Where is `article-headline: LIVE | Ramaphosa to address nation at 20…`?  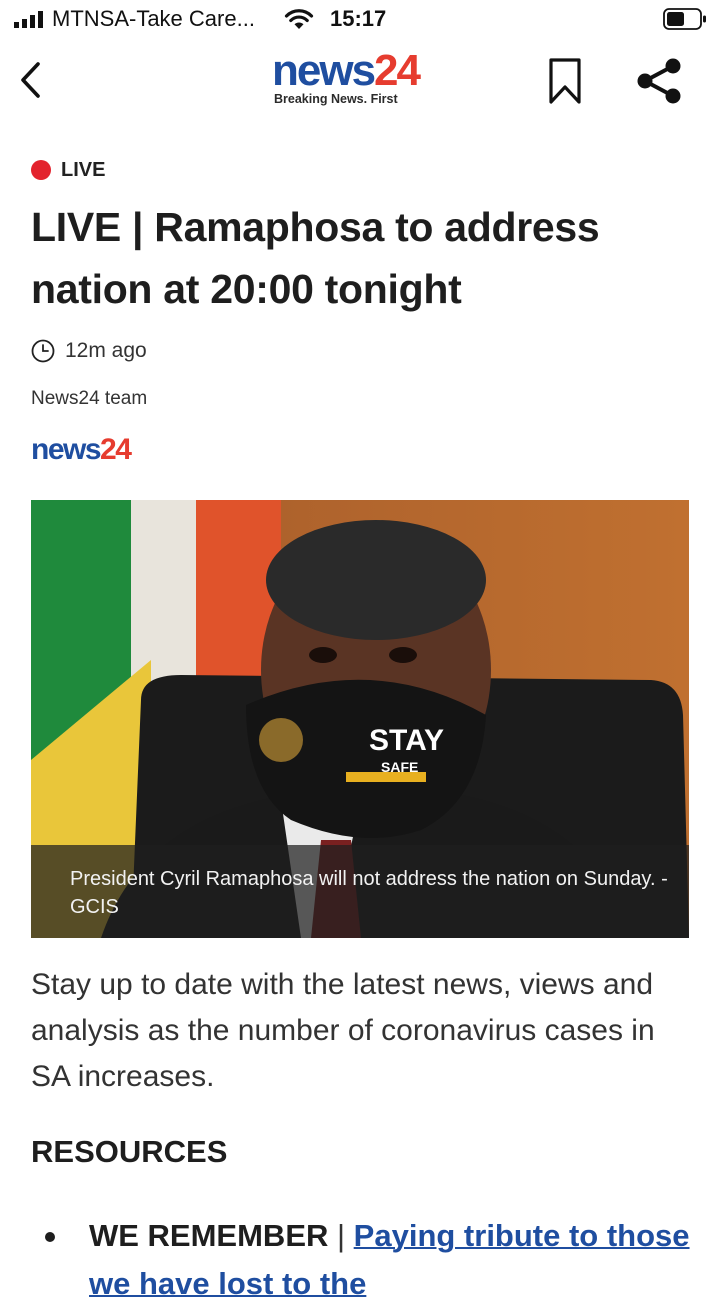
article-headline: LIVE | Ramaphosa to address nation at 20… is located at coordinates (315, 258).